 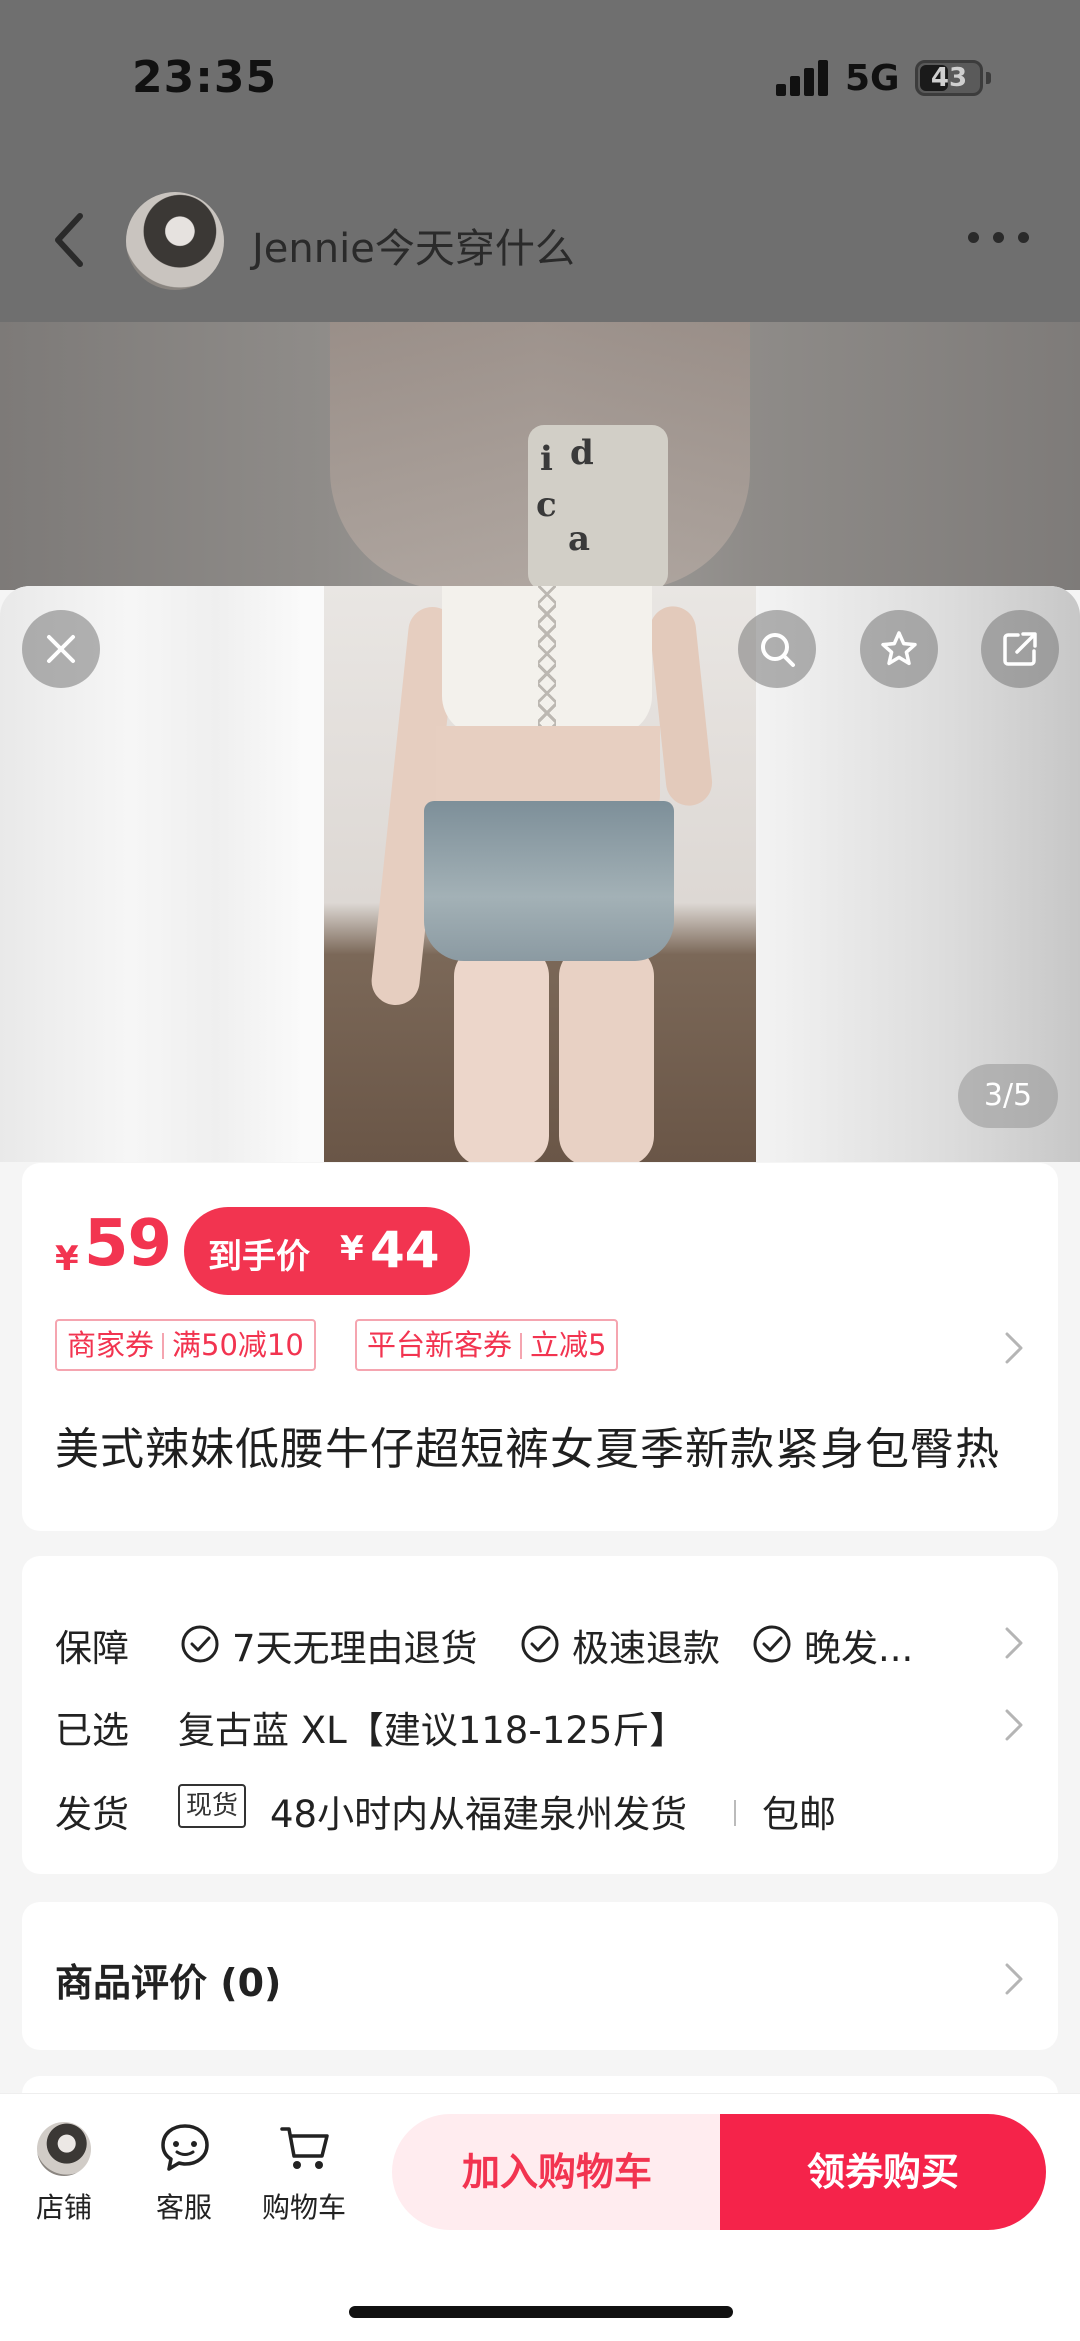 I want to click on cart-label: 购物车, so click(x=303, y=2207).